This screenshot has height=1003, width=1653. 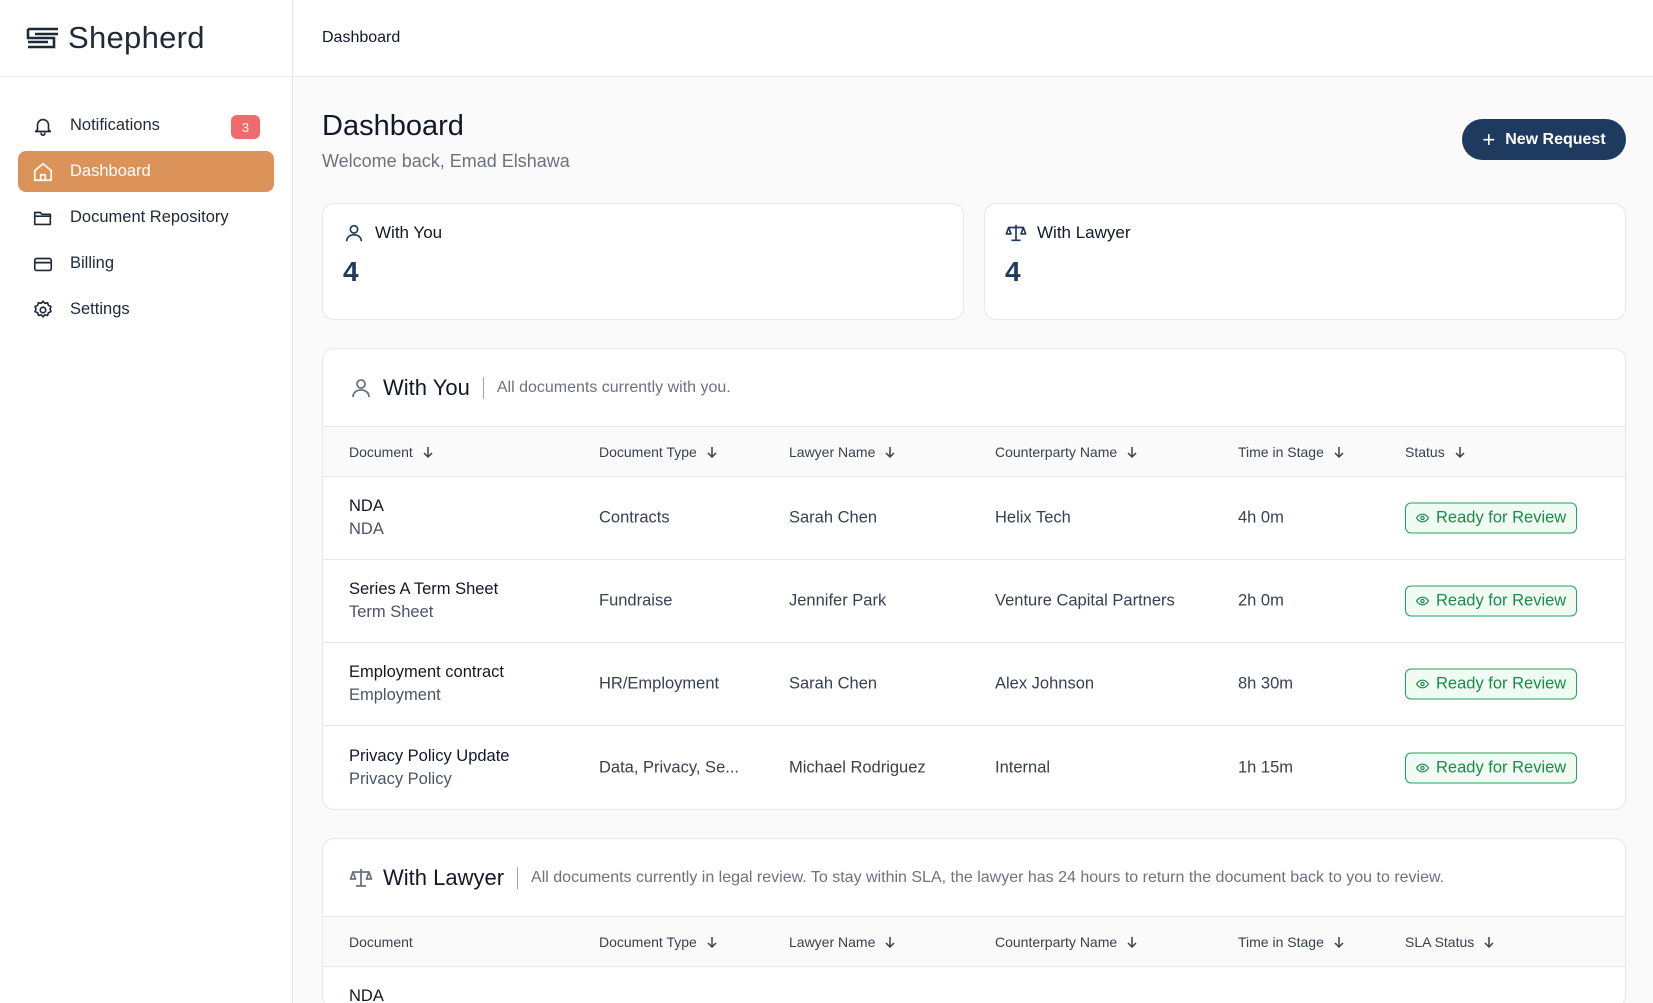 I want to click on new-request-button: + New Request, so click(x=1544, y=139).